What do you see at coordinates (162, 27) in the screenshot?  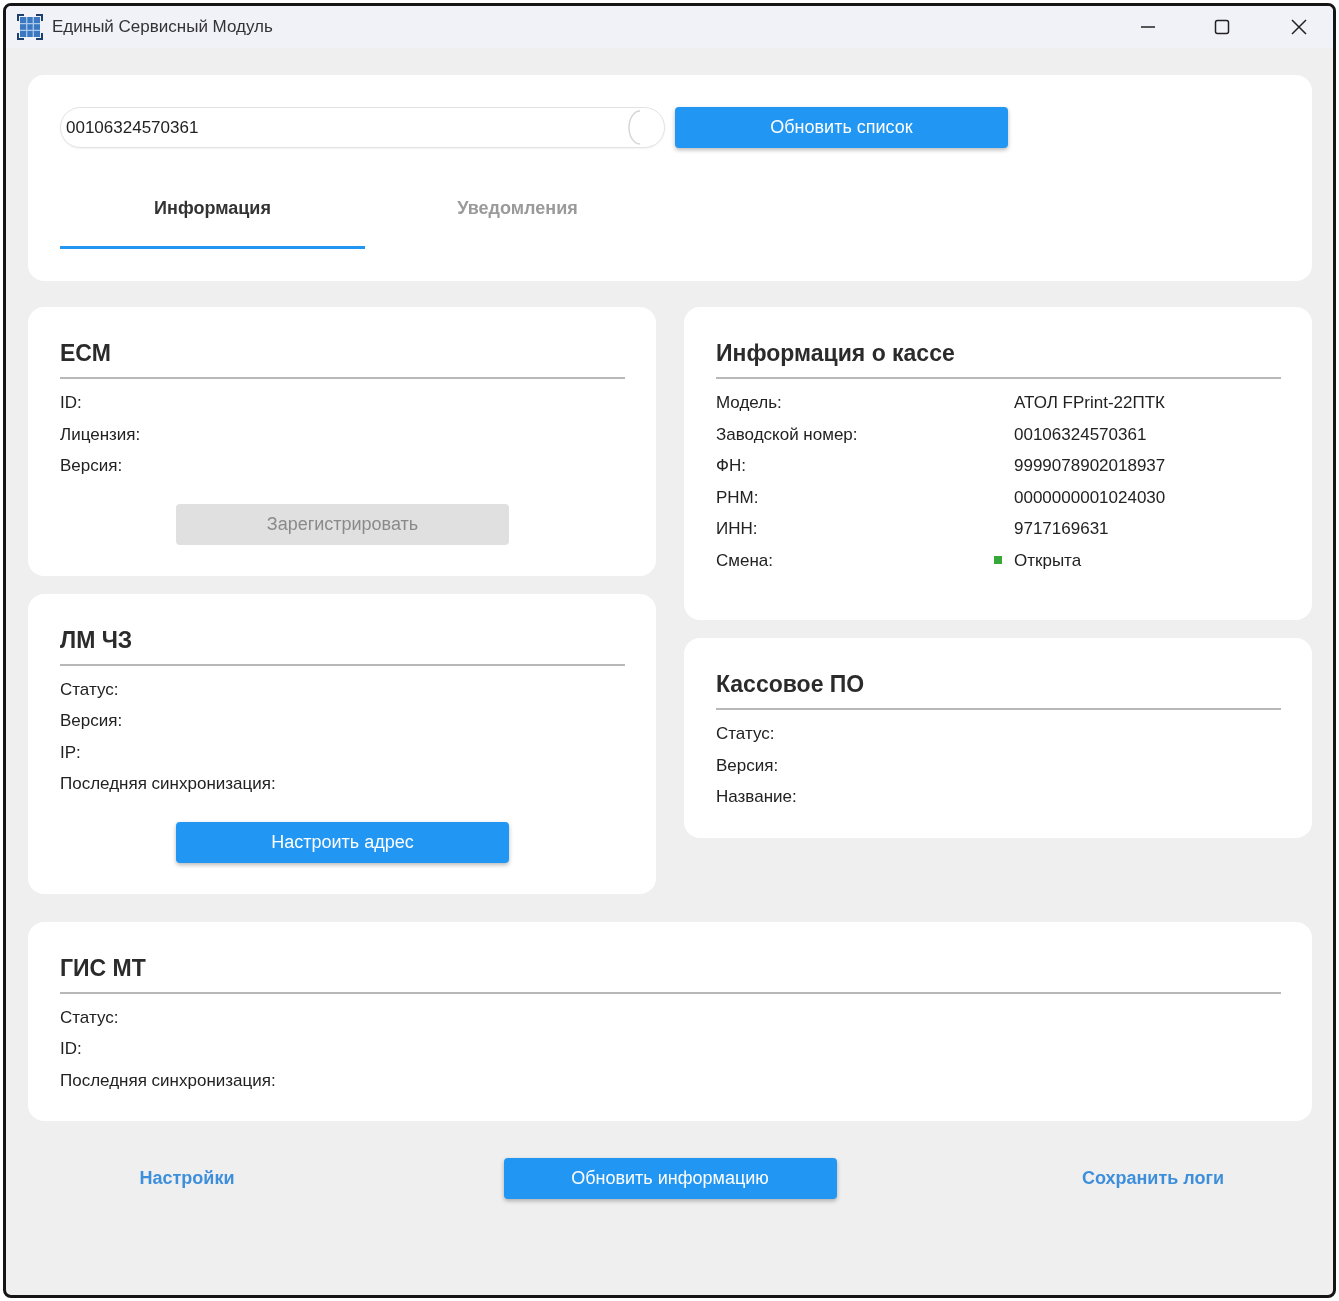 I see `window-title: Единый Сервисный Модуль` at bounding box center [162, 27].